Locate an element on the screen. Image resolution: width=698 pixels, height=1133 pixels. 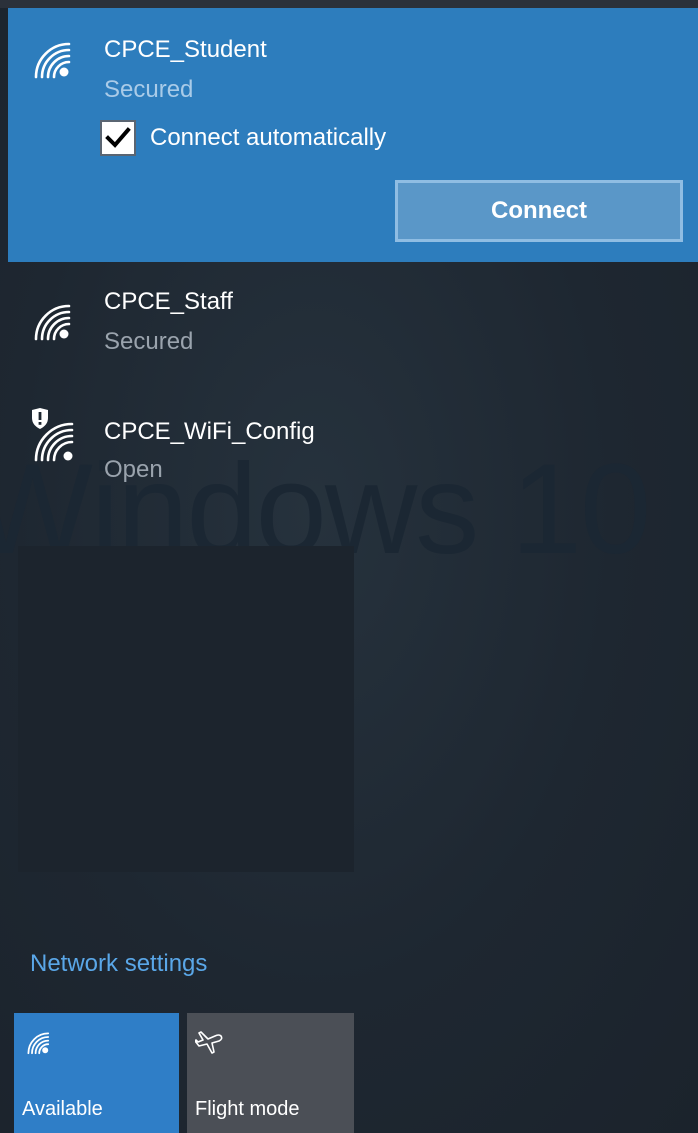
network-item-cpce-wifi-config: CPCE_WiFi_Config Open is located at coordinates (353, 450).